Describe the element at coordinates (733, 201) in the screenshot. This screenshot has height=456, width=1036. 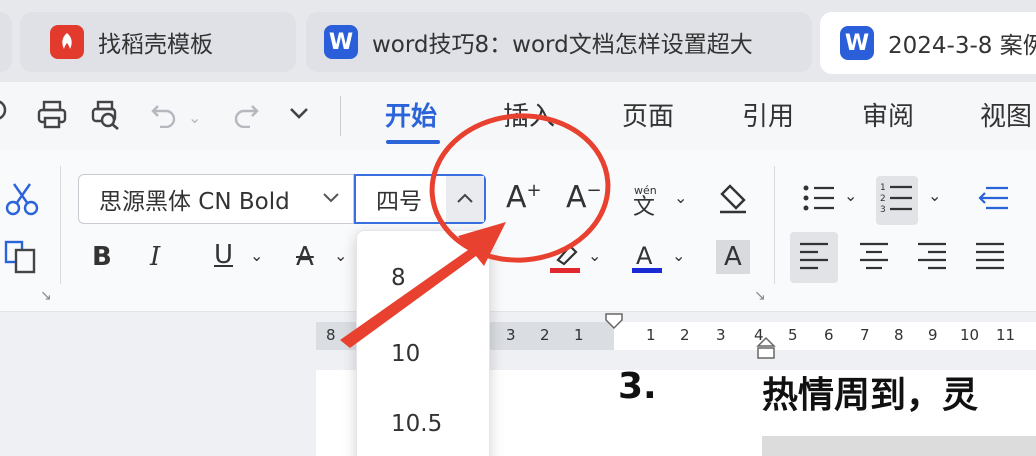
I see `clear-format-icon` at that location.